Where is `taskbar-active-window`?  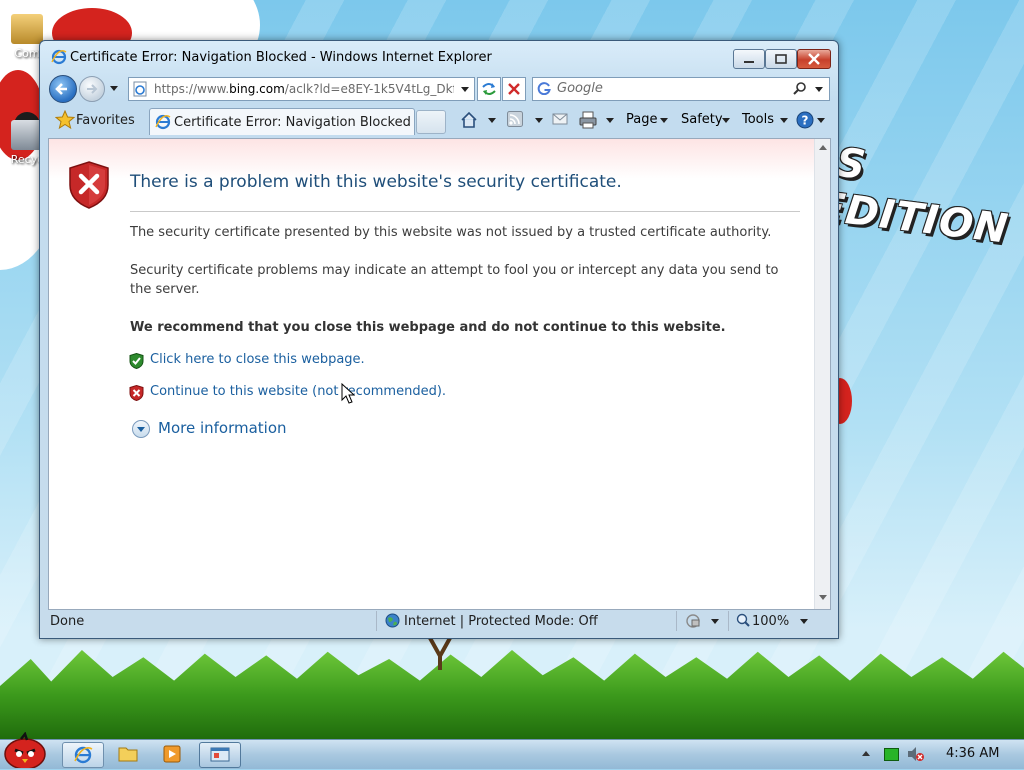
taskbar-active-window is located at coordinates (220, 755).